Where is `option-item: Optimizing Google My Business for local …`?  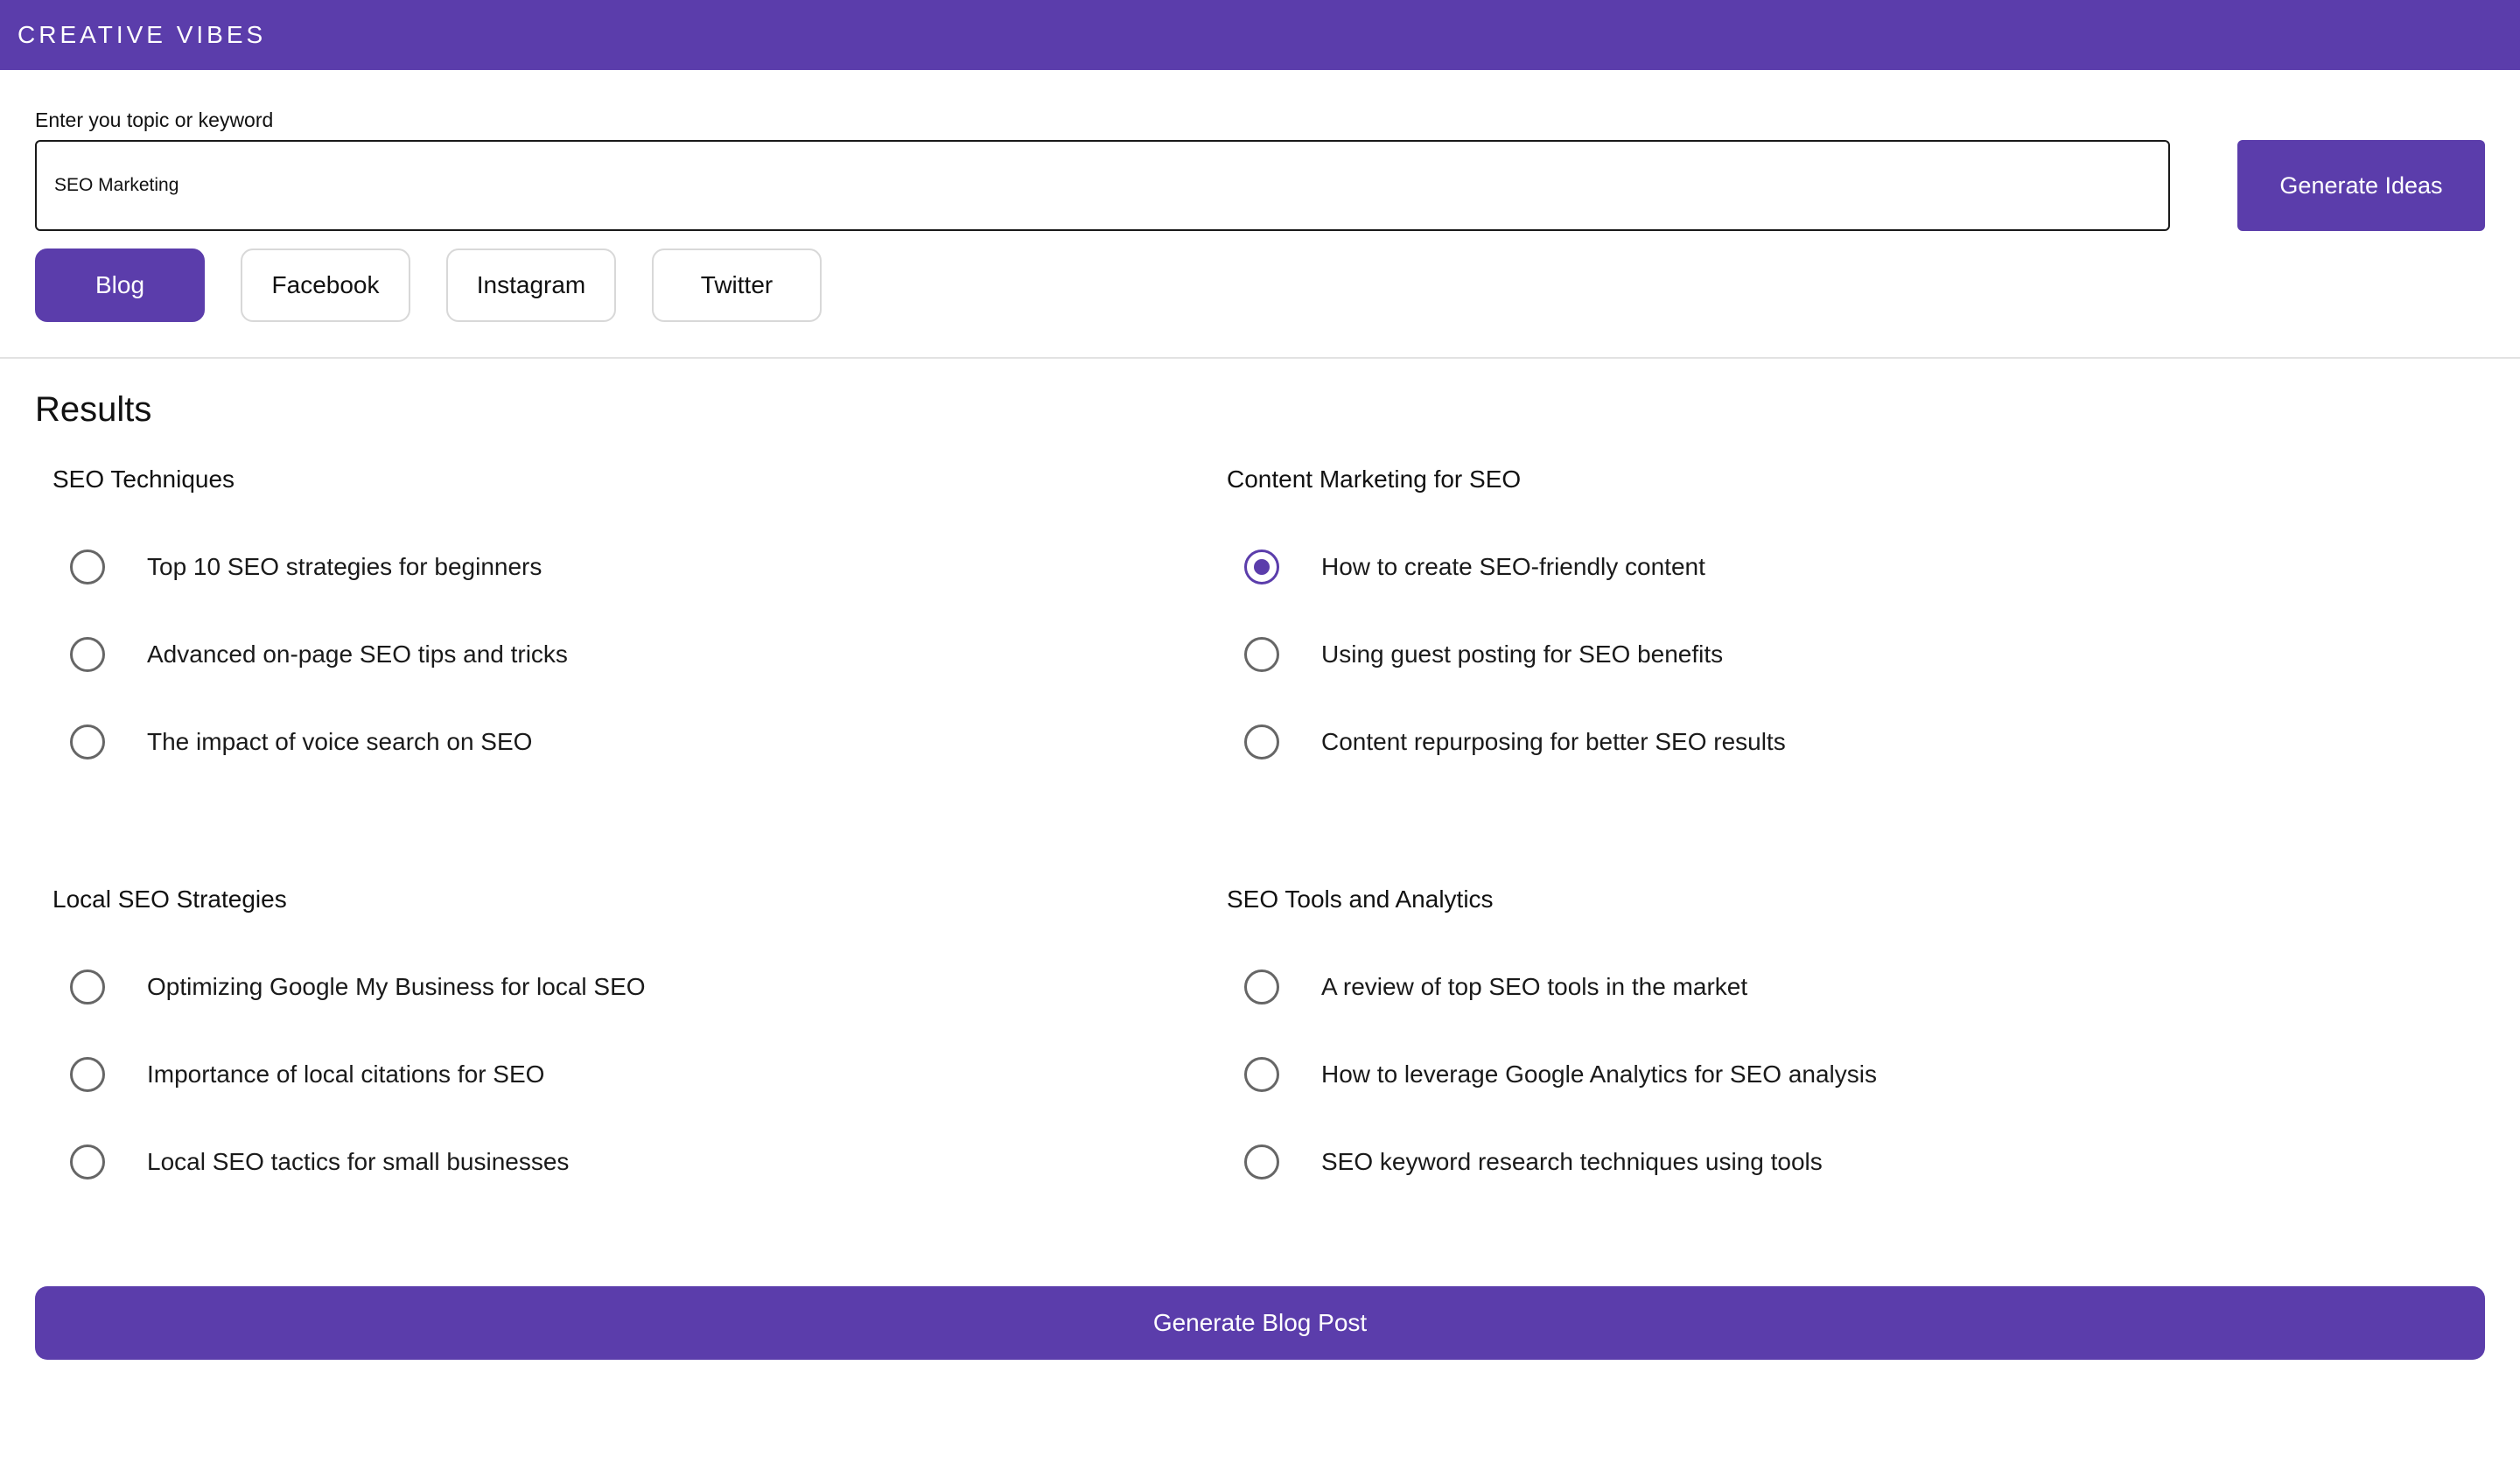
option-item: Optimizing Google My Business for local … is located at coordinates (358, 987).